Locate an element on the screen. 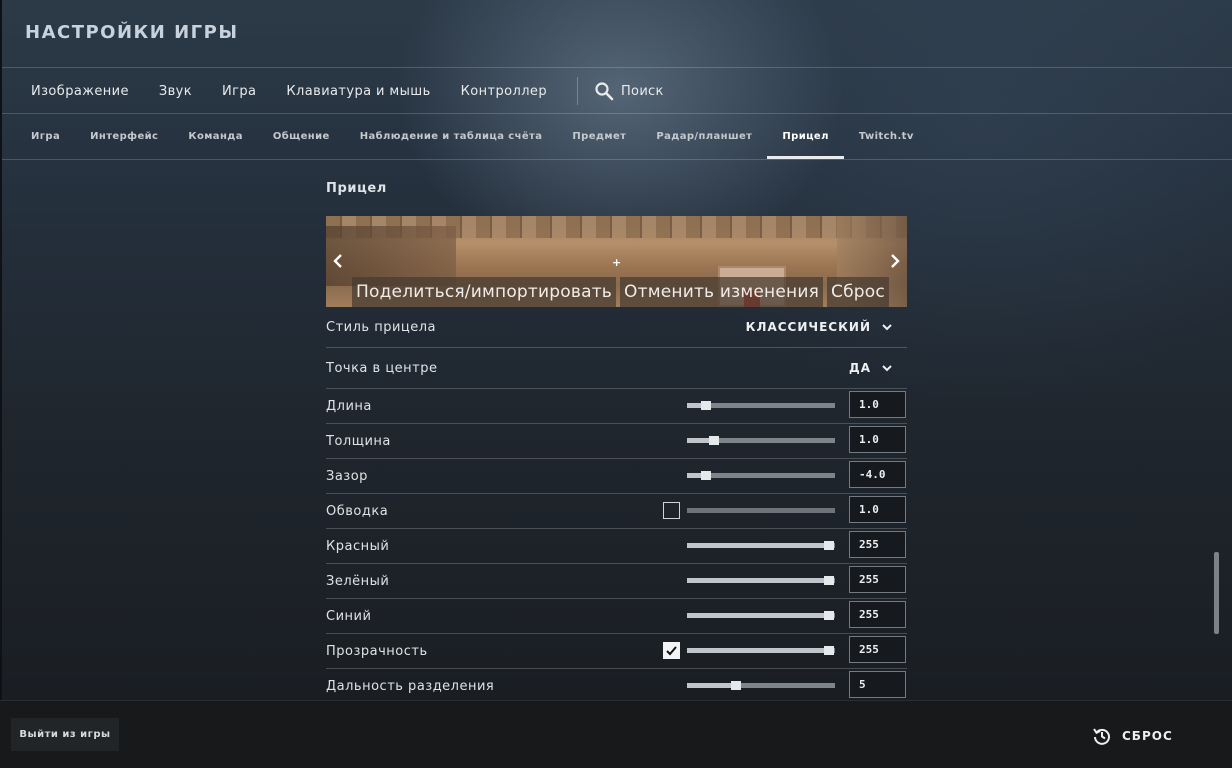  share-import-button: Поделиться/импортировать is located at coordinates (484, 292).